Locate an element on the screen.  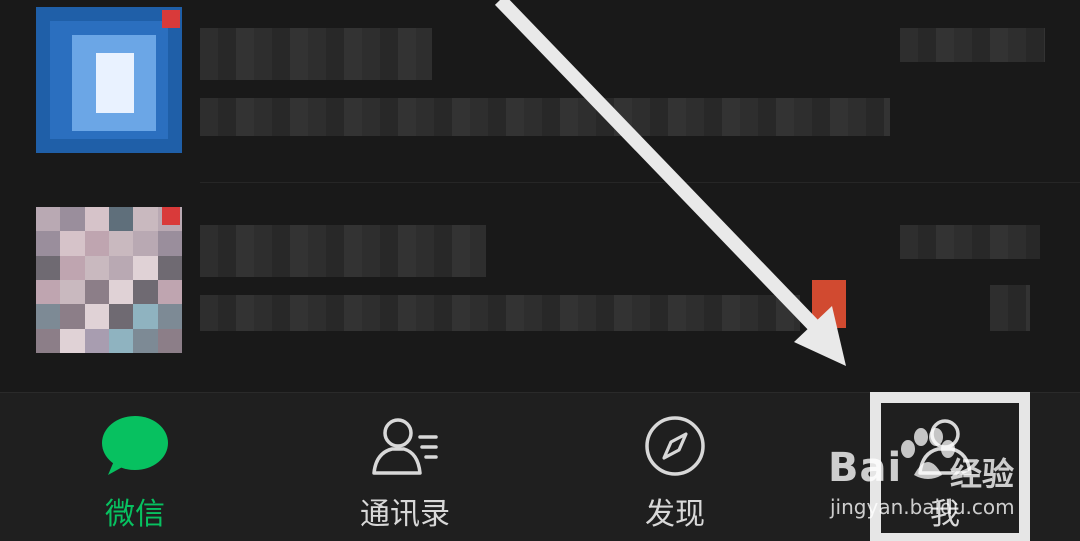
list-divider is located at coordinates (640, 182).